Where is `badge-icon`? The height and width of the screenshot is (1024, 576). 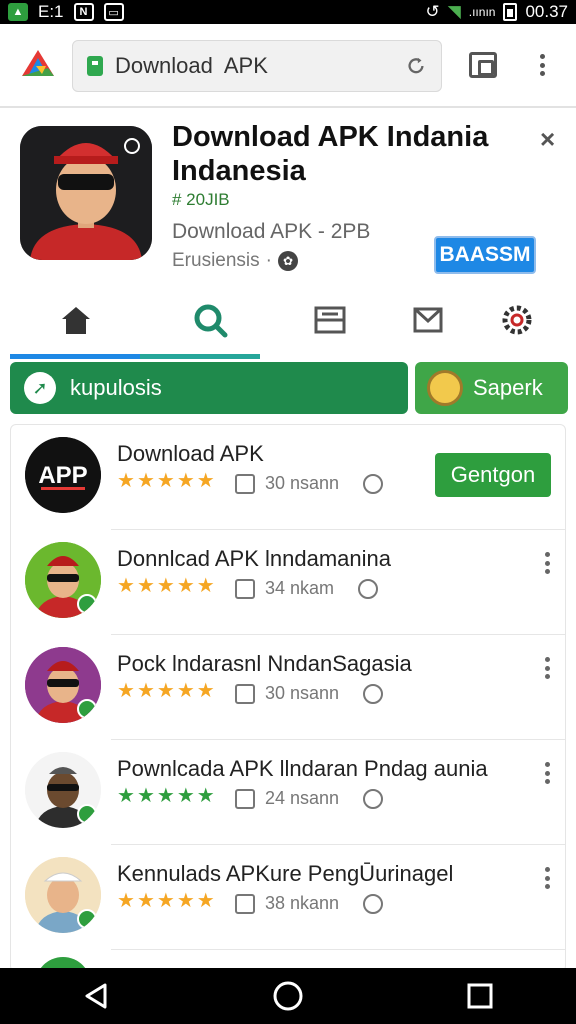
badge-icon is located at coordinates (445, 388).